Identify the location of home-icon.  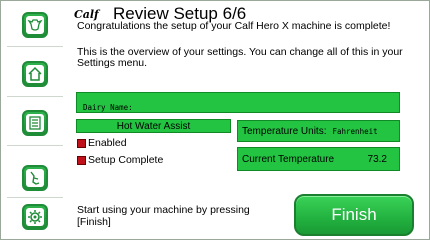
(35, 74).